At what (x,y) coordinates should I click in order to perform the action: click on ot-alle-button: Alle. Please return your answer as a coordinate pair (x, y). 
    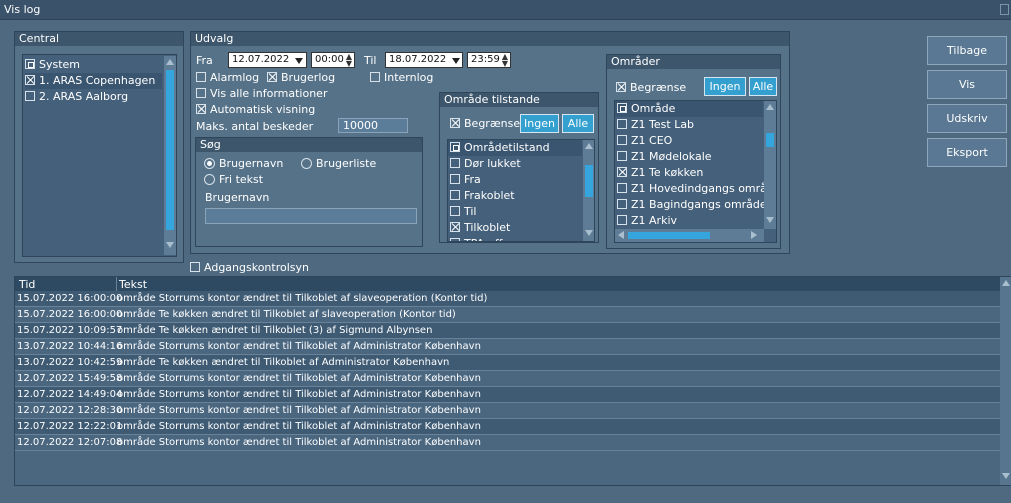
    Looking at the image, I should click on (578, 123).